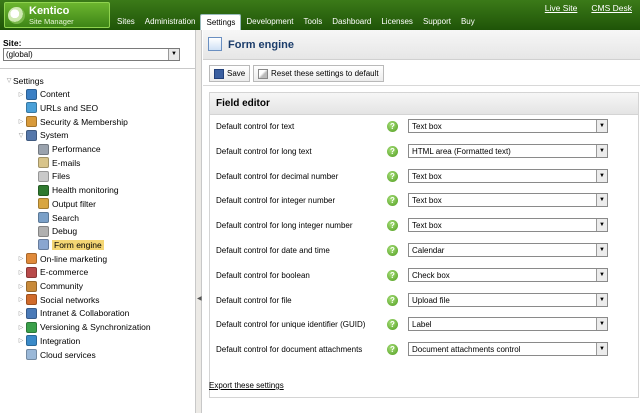  I want to click on tree-item-content: ▷ Content, so click(43, 94).